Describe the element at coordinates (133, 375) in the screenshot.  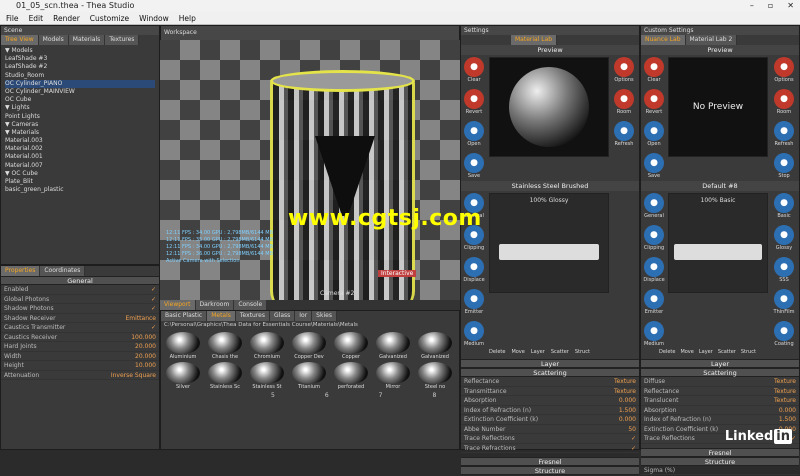
I see `property-value: Inverse Square` at that location.